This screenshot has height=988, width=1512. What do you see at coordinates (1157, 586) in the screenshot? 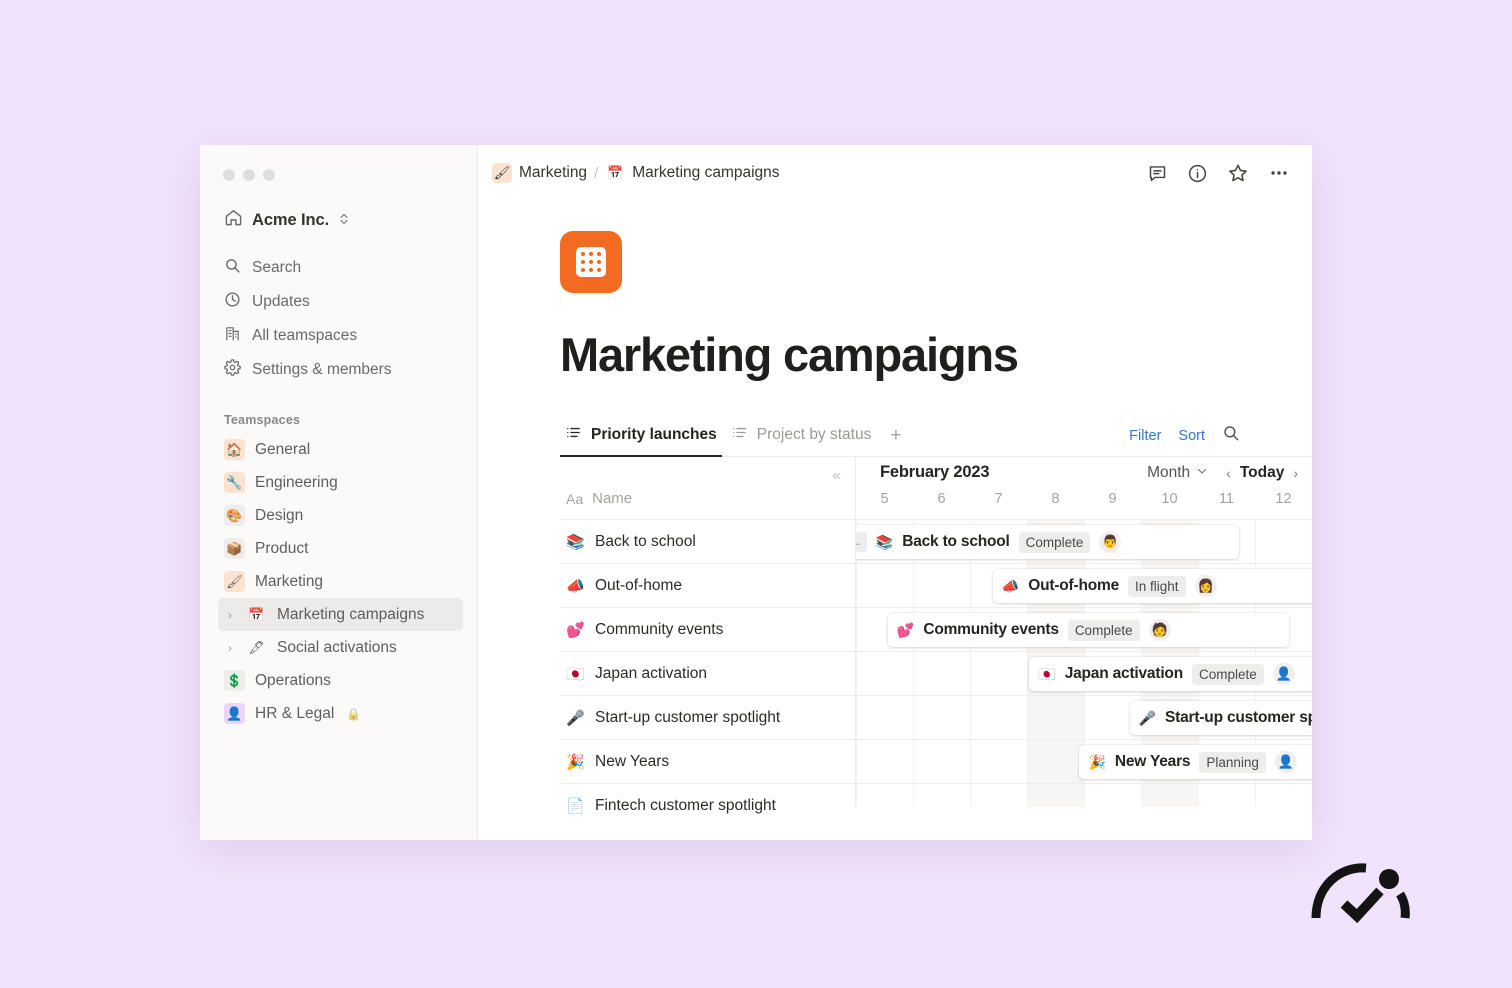
I see `status-badge: In flight` at bounding box center [1157, 586].